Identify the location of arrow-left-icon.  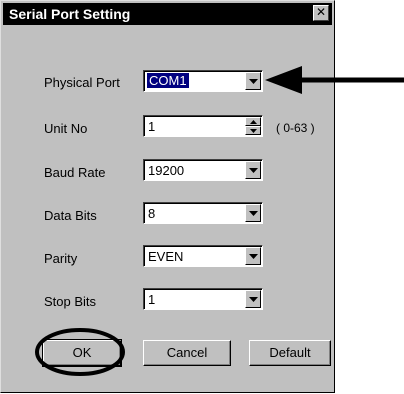
(334, 80).